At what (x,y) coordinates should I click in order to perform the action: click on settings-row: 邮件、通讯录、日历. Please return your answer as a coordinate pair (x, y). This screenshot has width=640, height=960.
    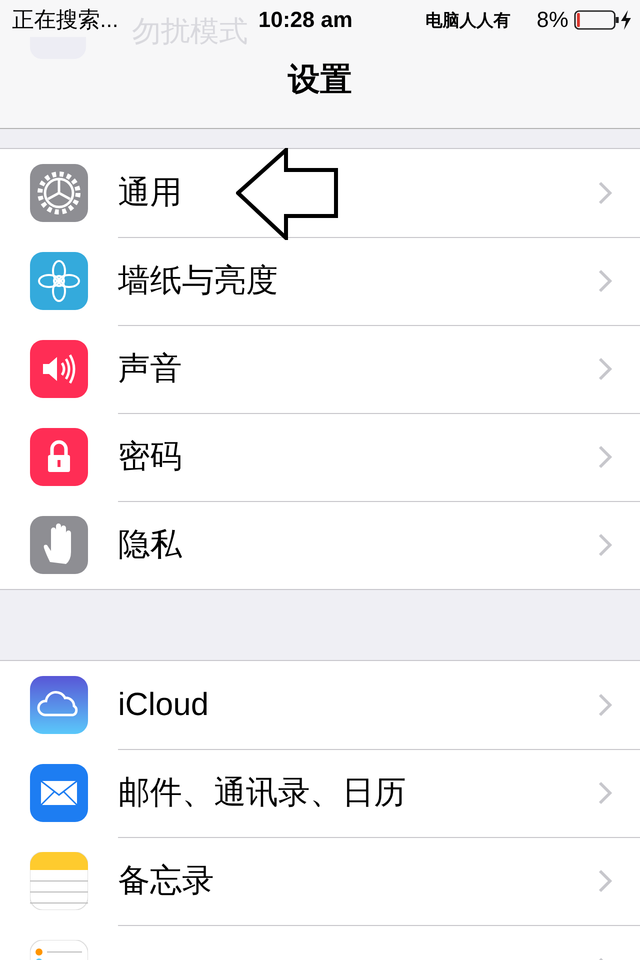
    Looking at the image, I should click on (320, 793).